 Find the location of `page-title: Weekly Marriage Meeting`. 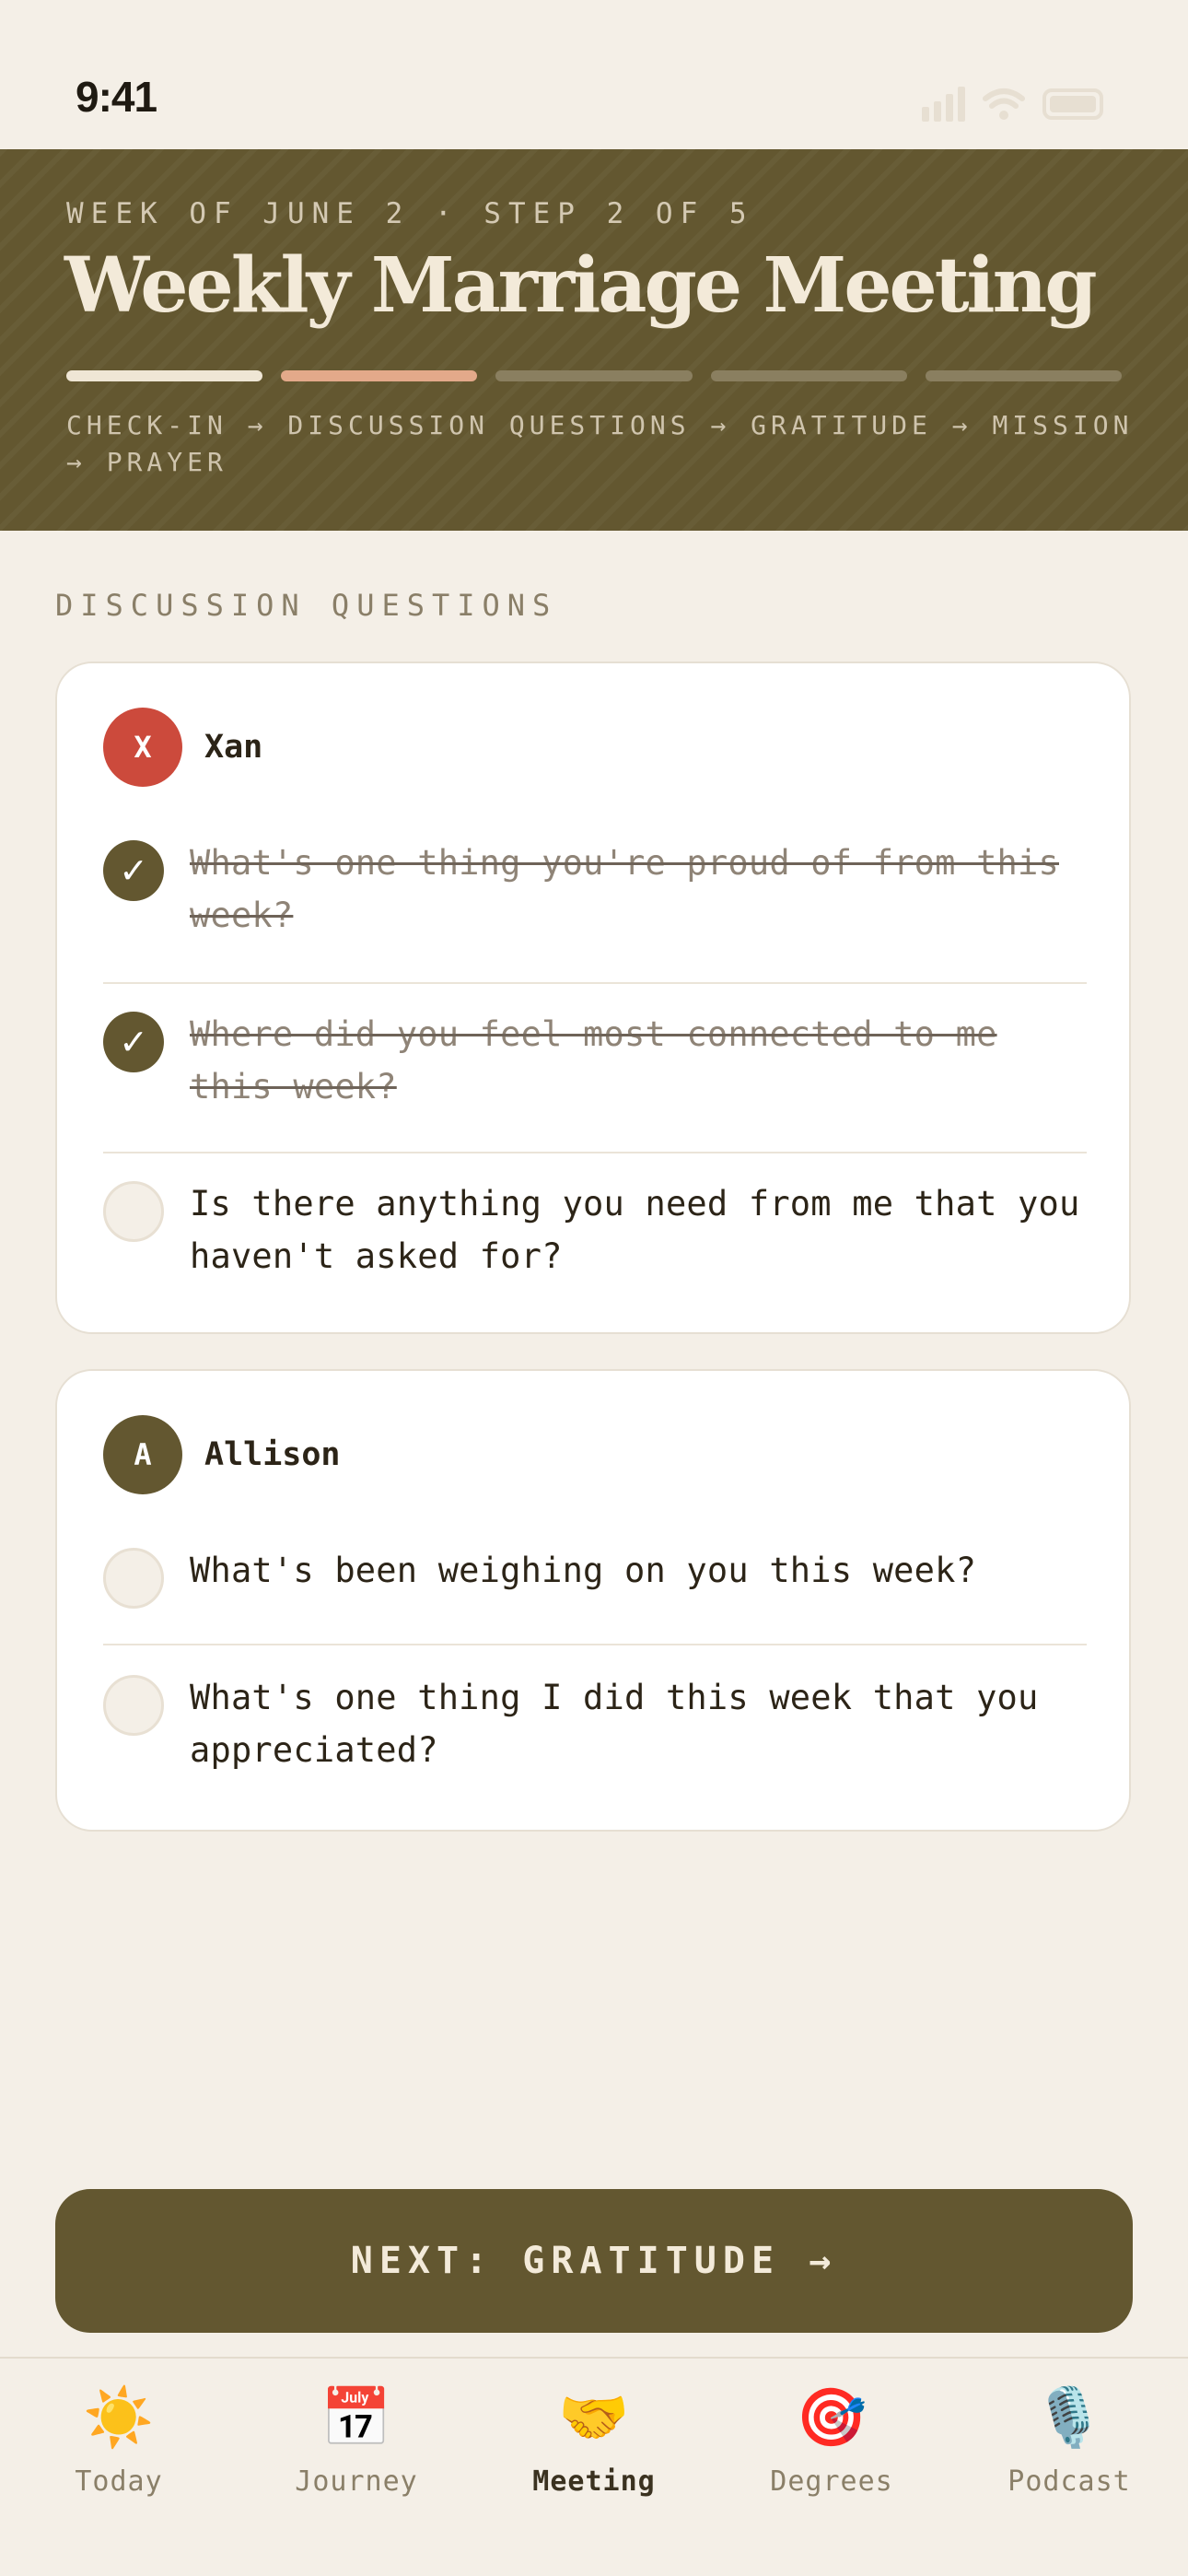

page-title: Weekly Marriage Meeting is located at coordinates (581, 285).